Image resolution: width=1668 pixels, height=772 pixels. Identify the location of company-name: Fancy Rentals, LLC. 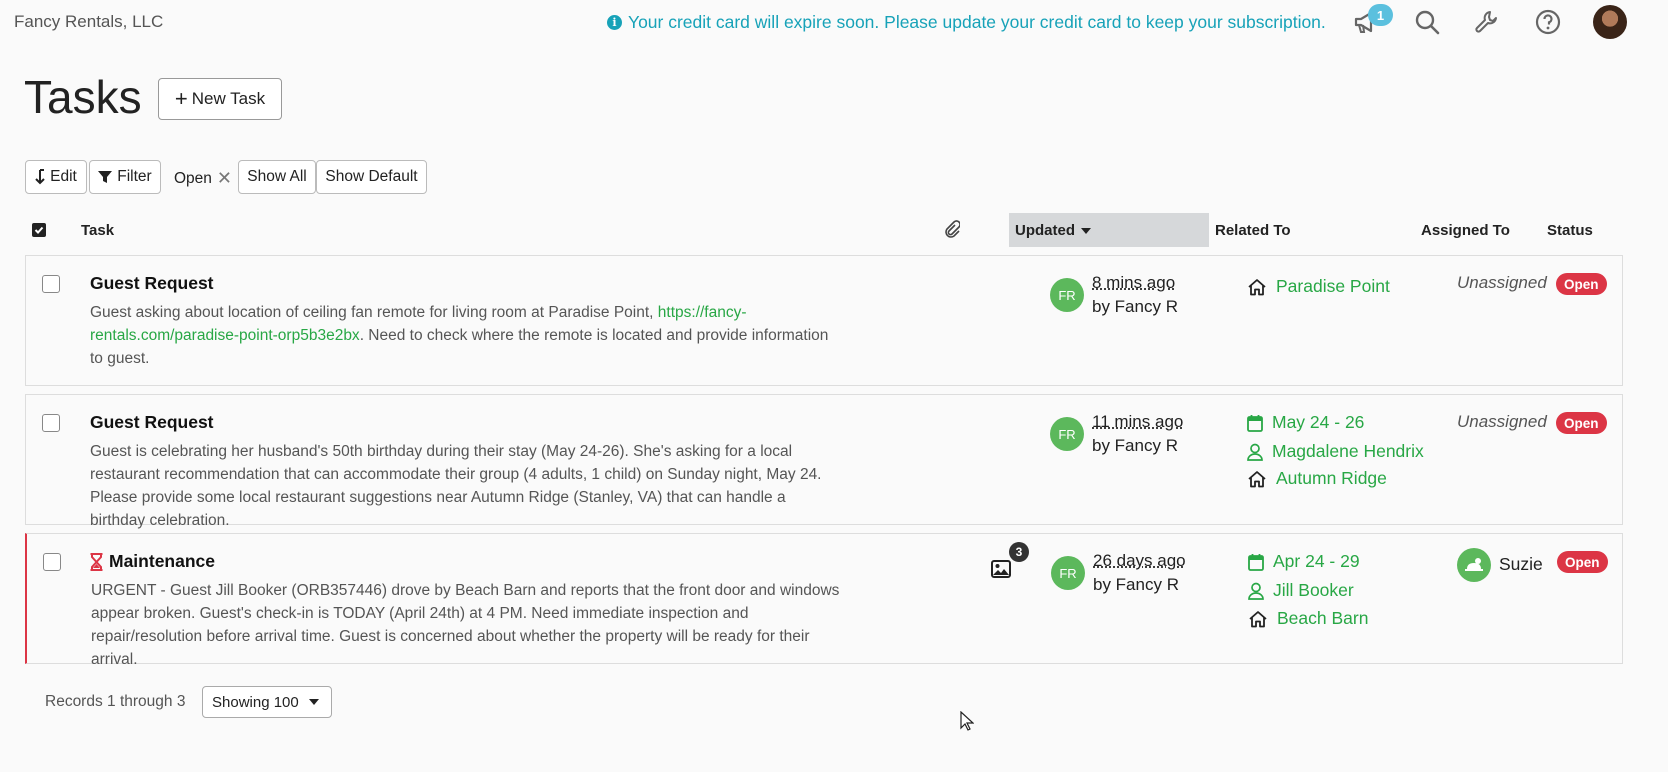
(88, 22).